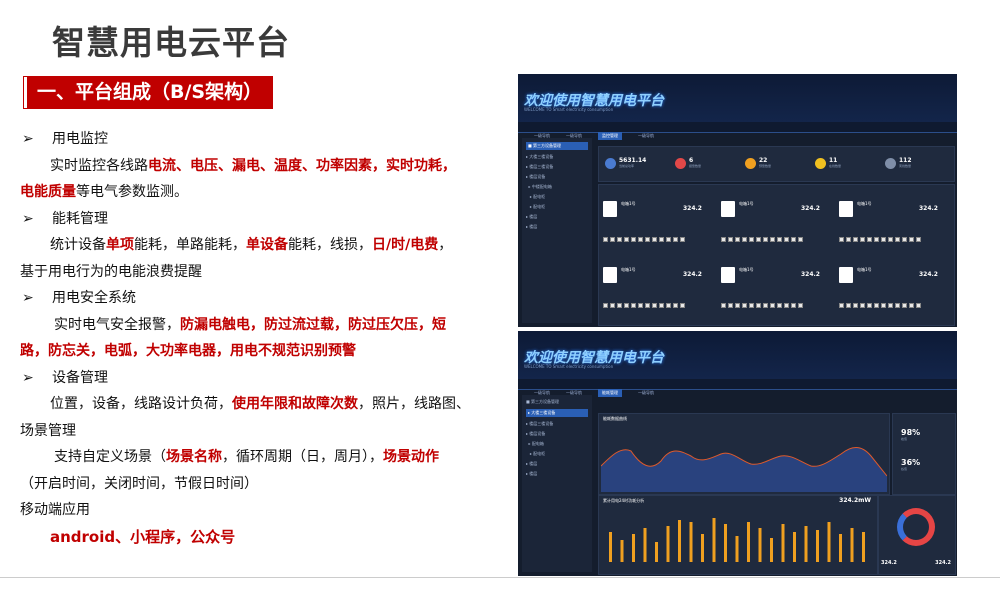 Image resolution: width=1000 pixels, height=592 pixels. What do you see at coordinates (737, 131) in the screenshot?
I see `screenshot-nav: 一级导航 一级导航 监控管理 一级导航` at bounding box center [737, 131].